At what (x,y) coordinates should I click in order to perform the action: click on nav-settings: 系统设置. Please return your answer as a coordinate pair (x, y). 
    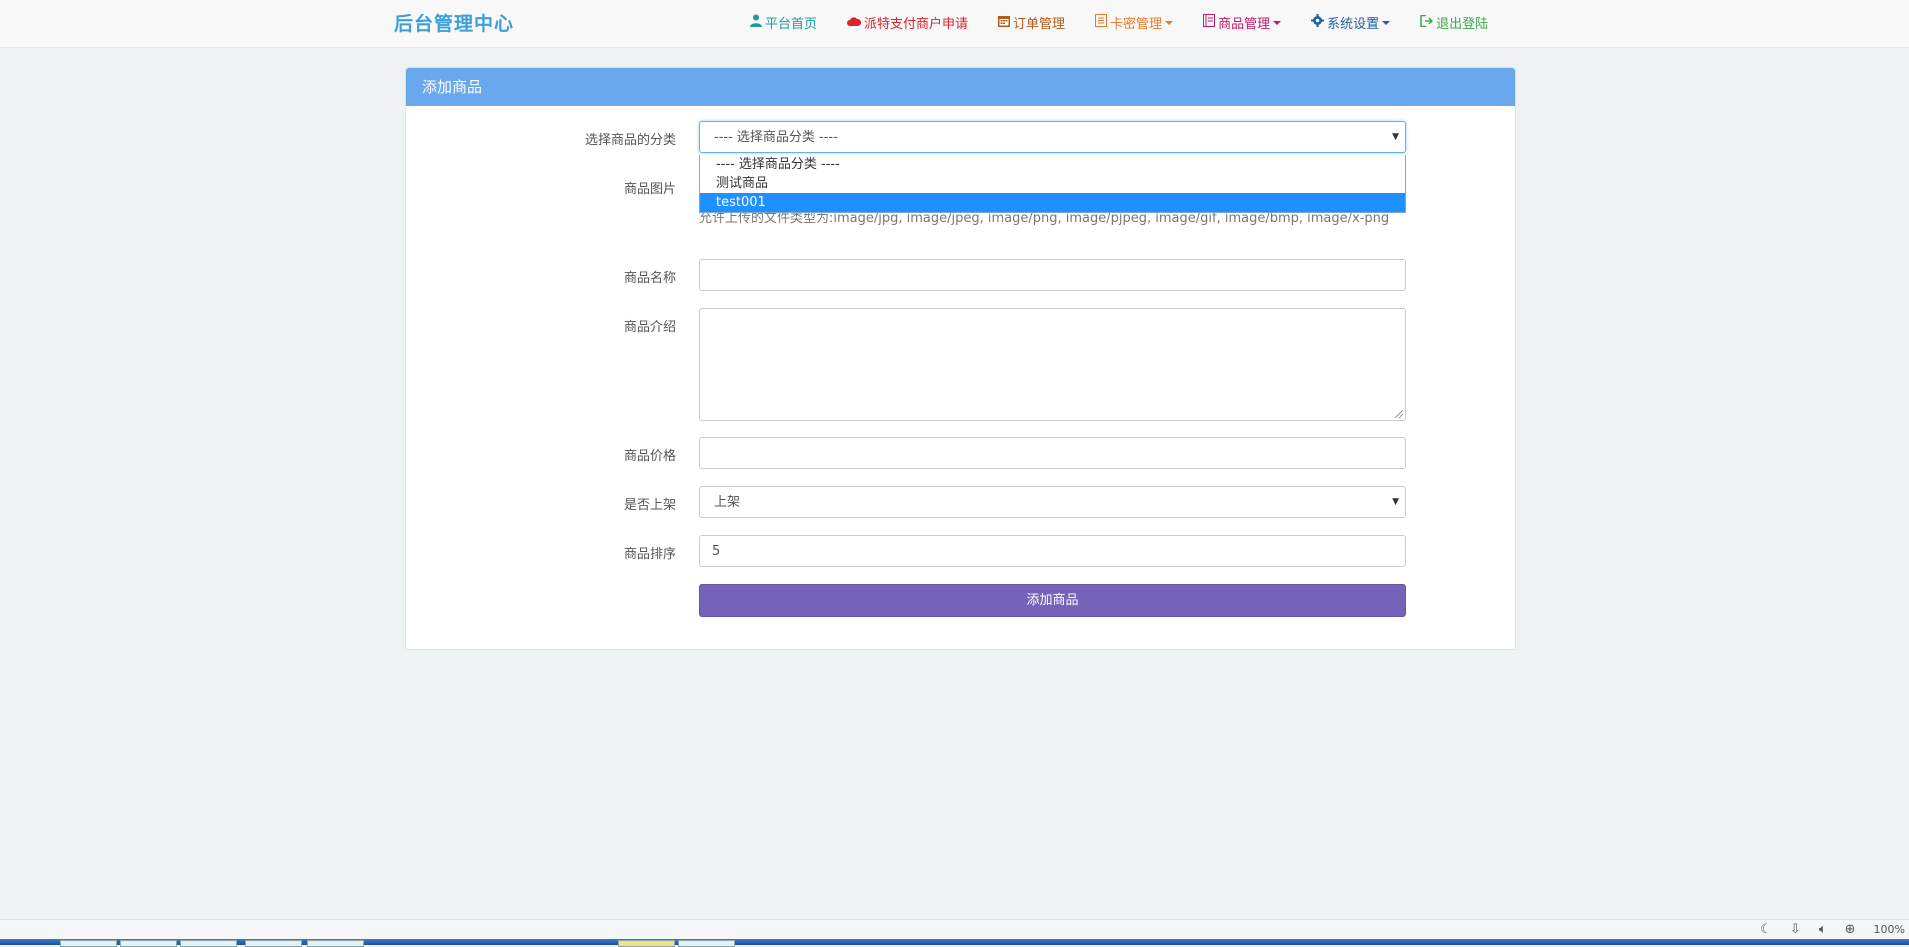
    Looking at the image, I should click on (1351, 22).